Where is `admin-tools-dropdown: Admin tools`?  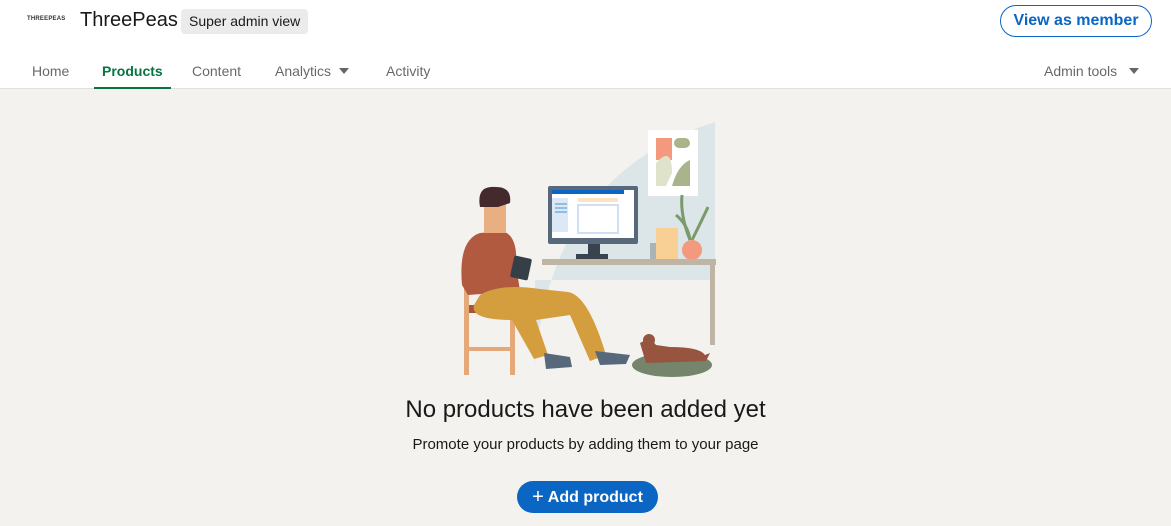
admin-tools-dropdown: Admin tools is located at coordinates (1092, 70).